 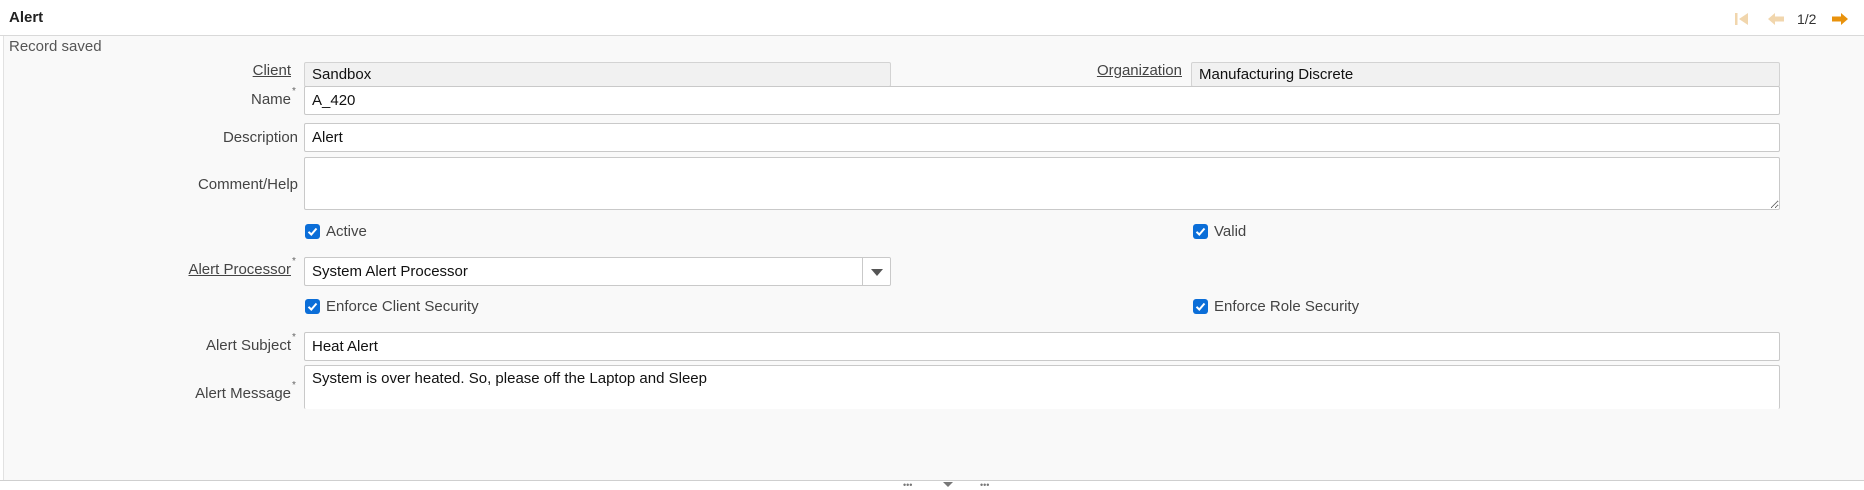 What do you see at coordinates (390, 271) in the screenshot?
I see `alert-processor-value: System Alert Processor` at bounding box center [390, 271].